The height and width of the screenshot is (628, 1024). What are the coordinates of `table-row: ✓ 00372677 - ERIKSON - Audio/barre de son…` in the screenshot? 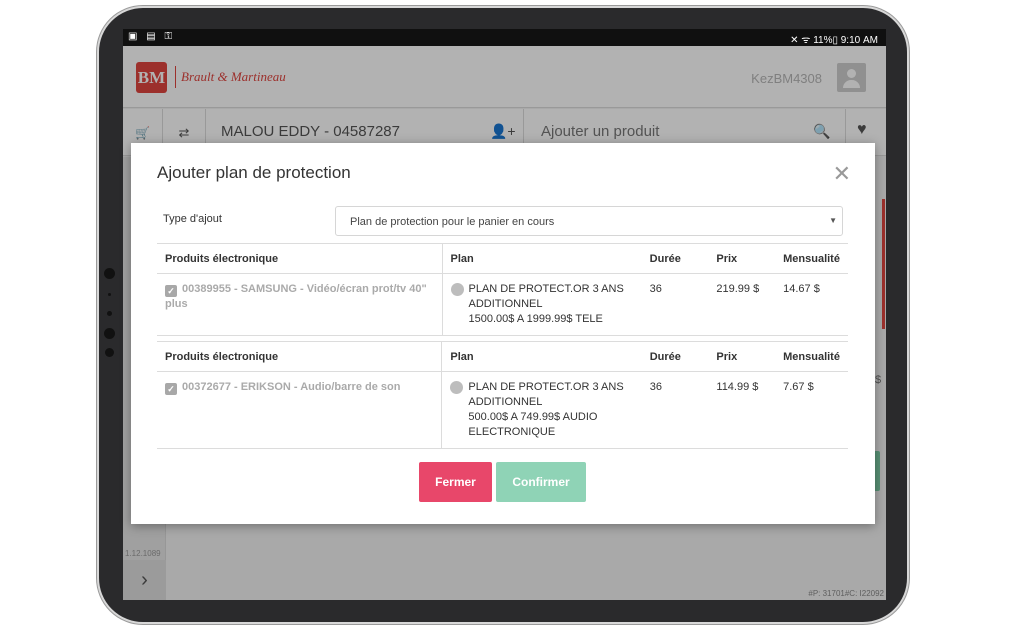 It's located at (502, 410).